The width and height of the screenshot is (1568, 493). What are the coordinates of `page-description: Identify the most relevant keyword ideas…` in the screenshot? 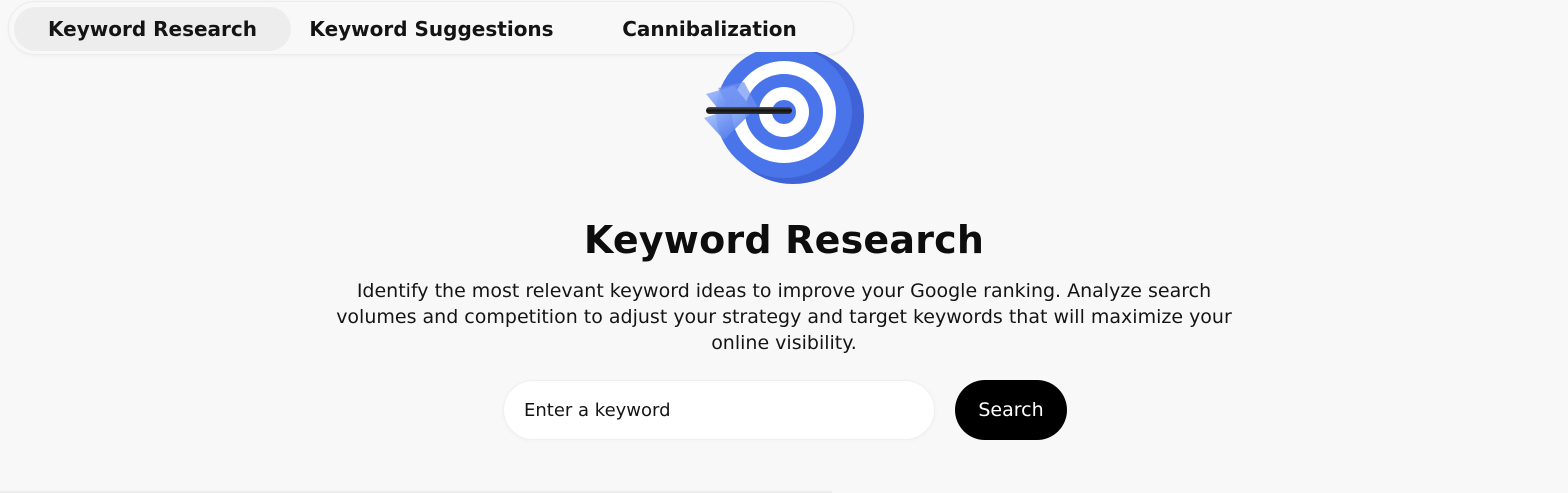 It's located at (784, 317).